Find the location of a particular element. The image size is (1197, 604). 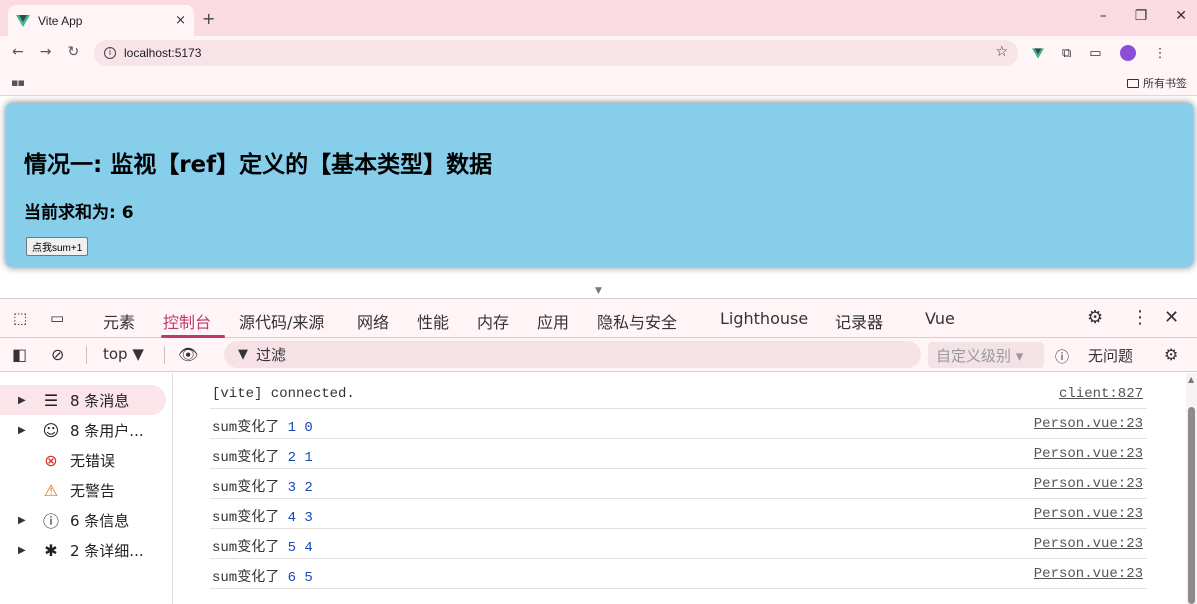

console-settings-icon: ⚙ is located at coordinates (1171, 354).